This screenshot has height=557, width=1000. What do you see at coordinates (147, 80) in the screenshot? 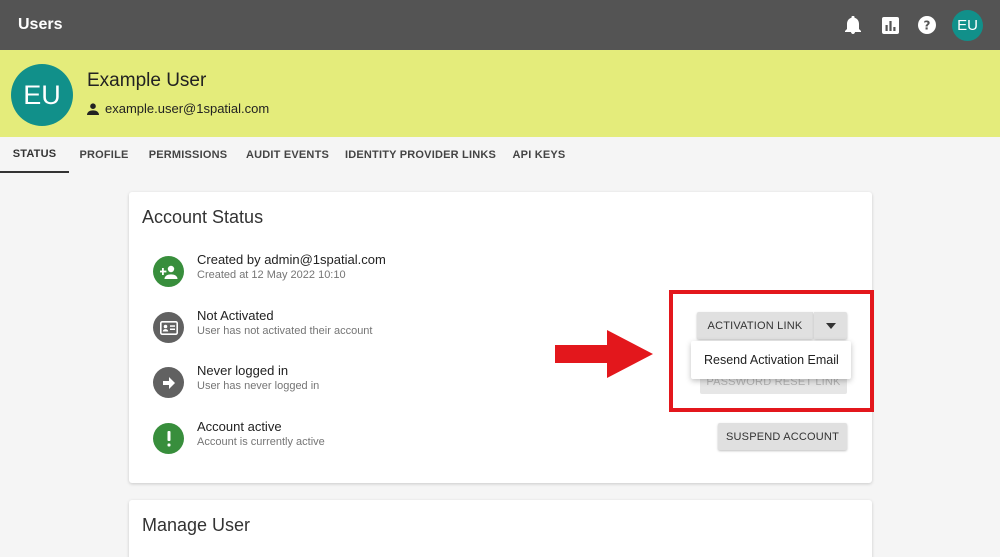
I see `user-name: Example User` at bounding box center [147, 80].